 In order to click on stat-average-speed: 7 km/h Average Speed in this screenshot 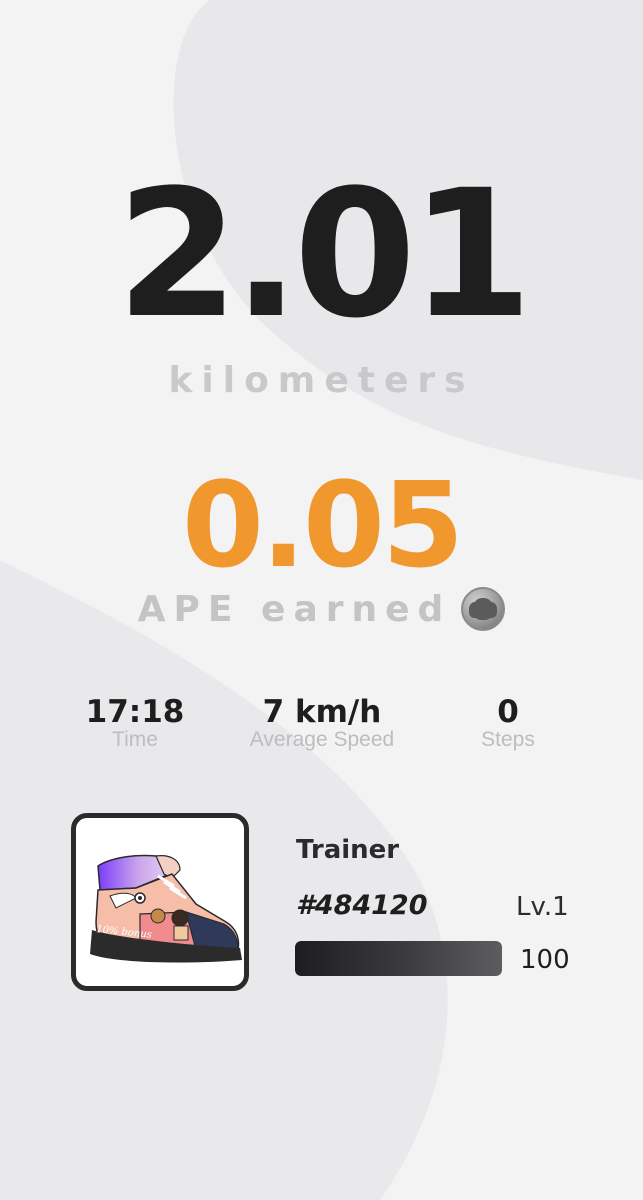, I will do `click(322, 722)`.